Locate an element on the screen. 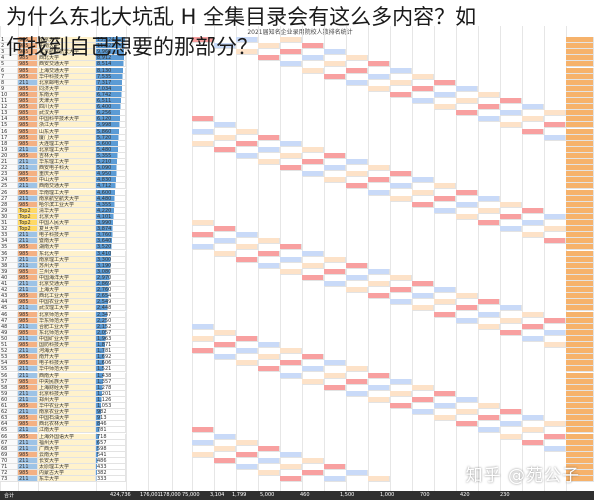  total-value: 424,736 is located at coordinates (120, 495).